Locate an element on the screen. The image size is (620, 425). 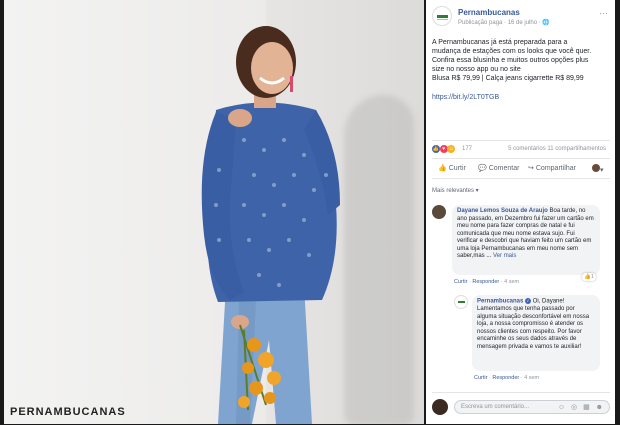
photo-brand-watermark: PERNAMBUCANAS is located at coordinates (68, 412).